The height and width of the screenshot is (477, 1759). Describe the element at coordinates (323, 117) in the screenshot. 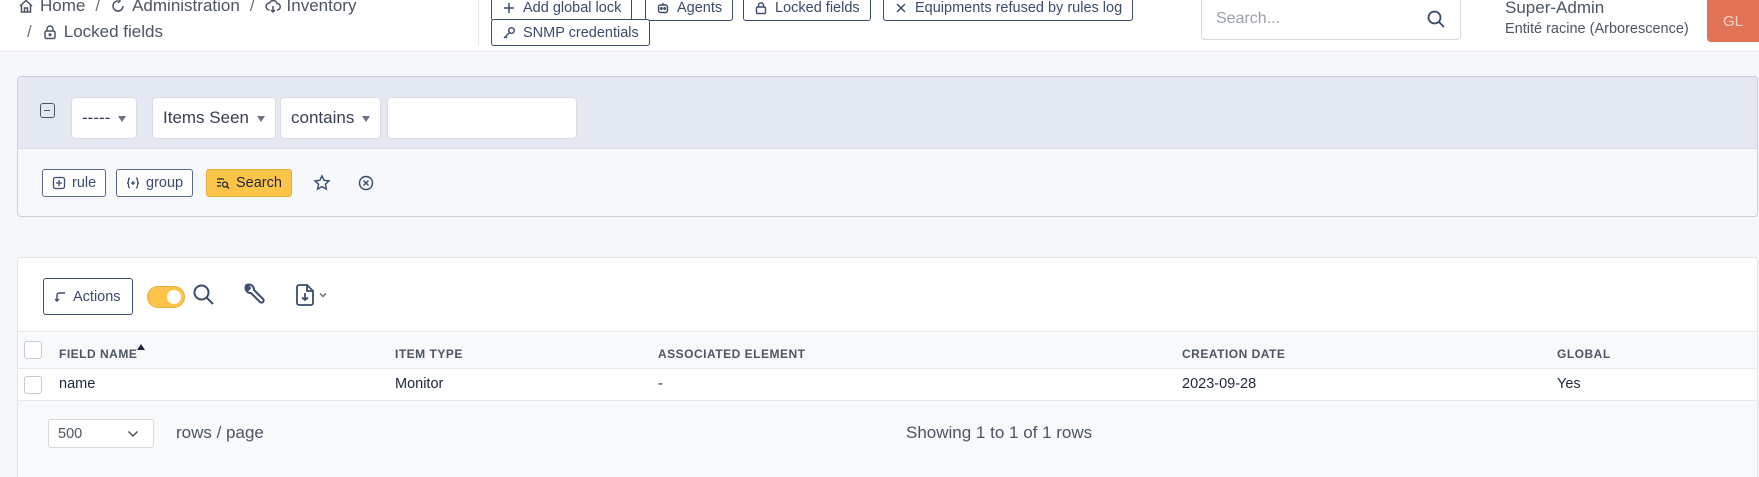

I see `operator-select-value: contains` at that location.